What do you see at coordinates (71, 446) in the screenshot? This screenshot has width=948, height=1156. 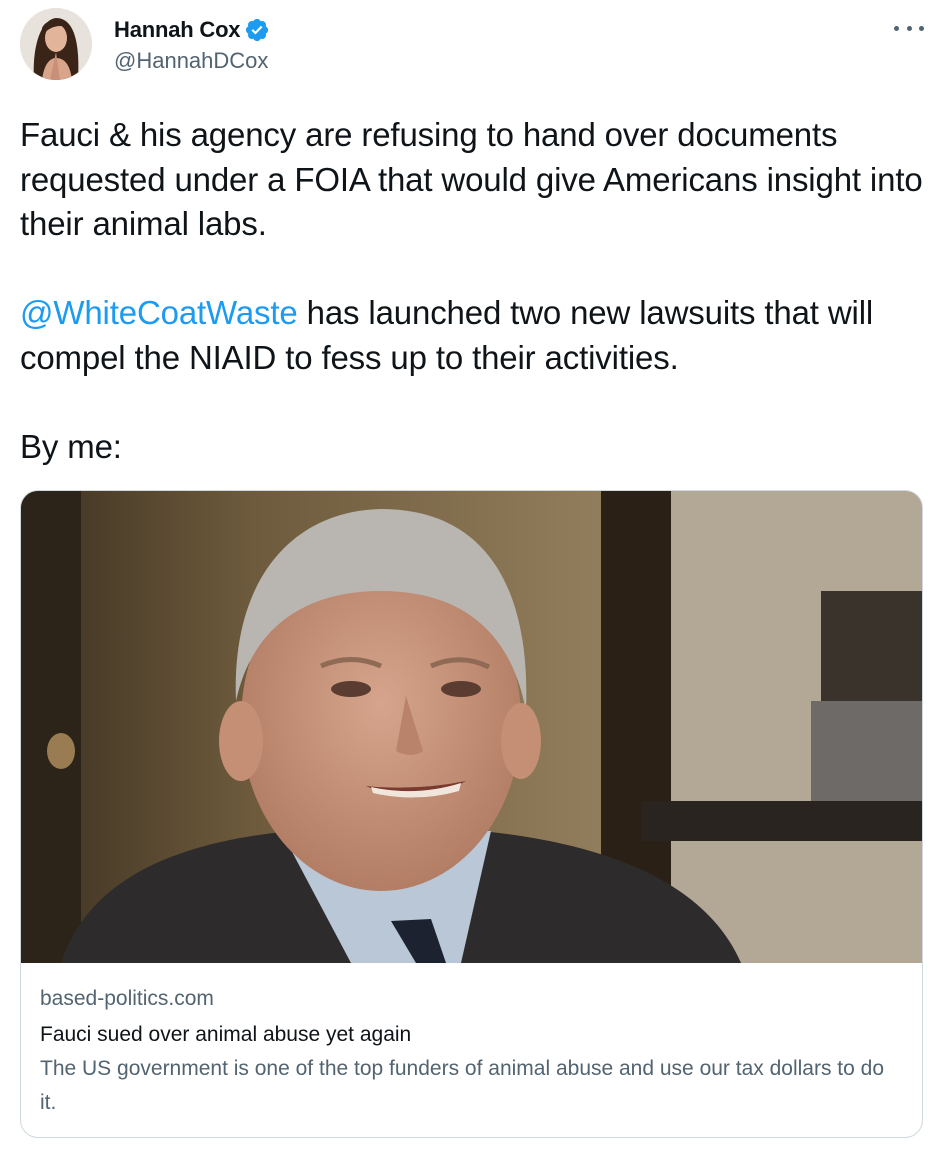 I see `tweet-paragraph-3: By me:` at bounding box center [71, 446].